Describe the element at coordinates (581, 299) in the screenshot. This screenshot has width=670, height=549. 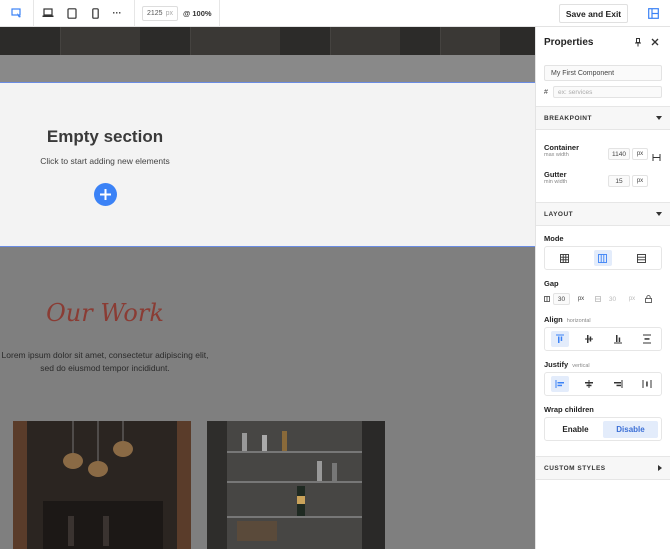
I see `column-gap-unit: px` at that location.